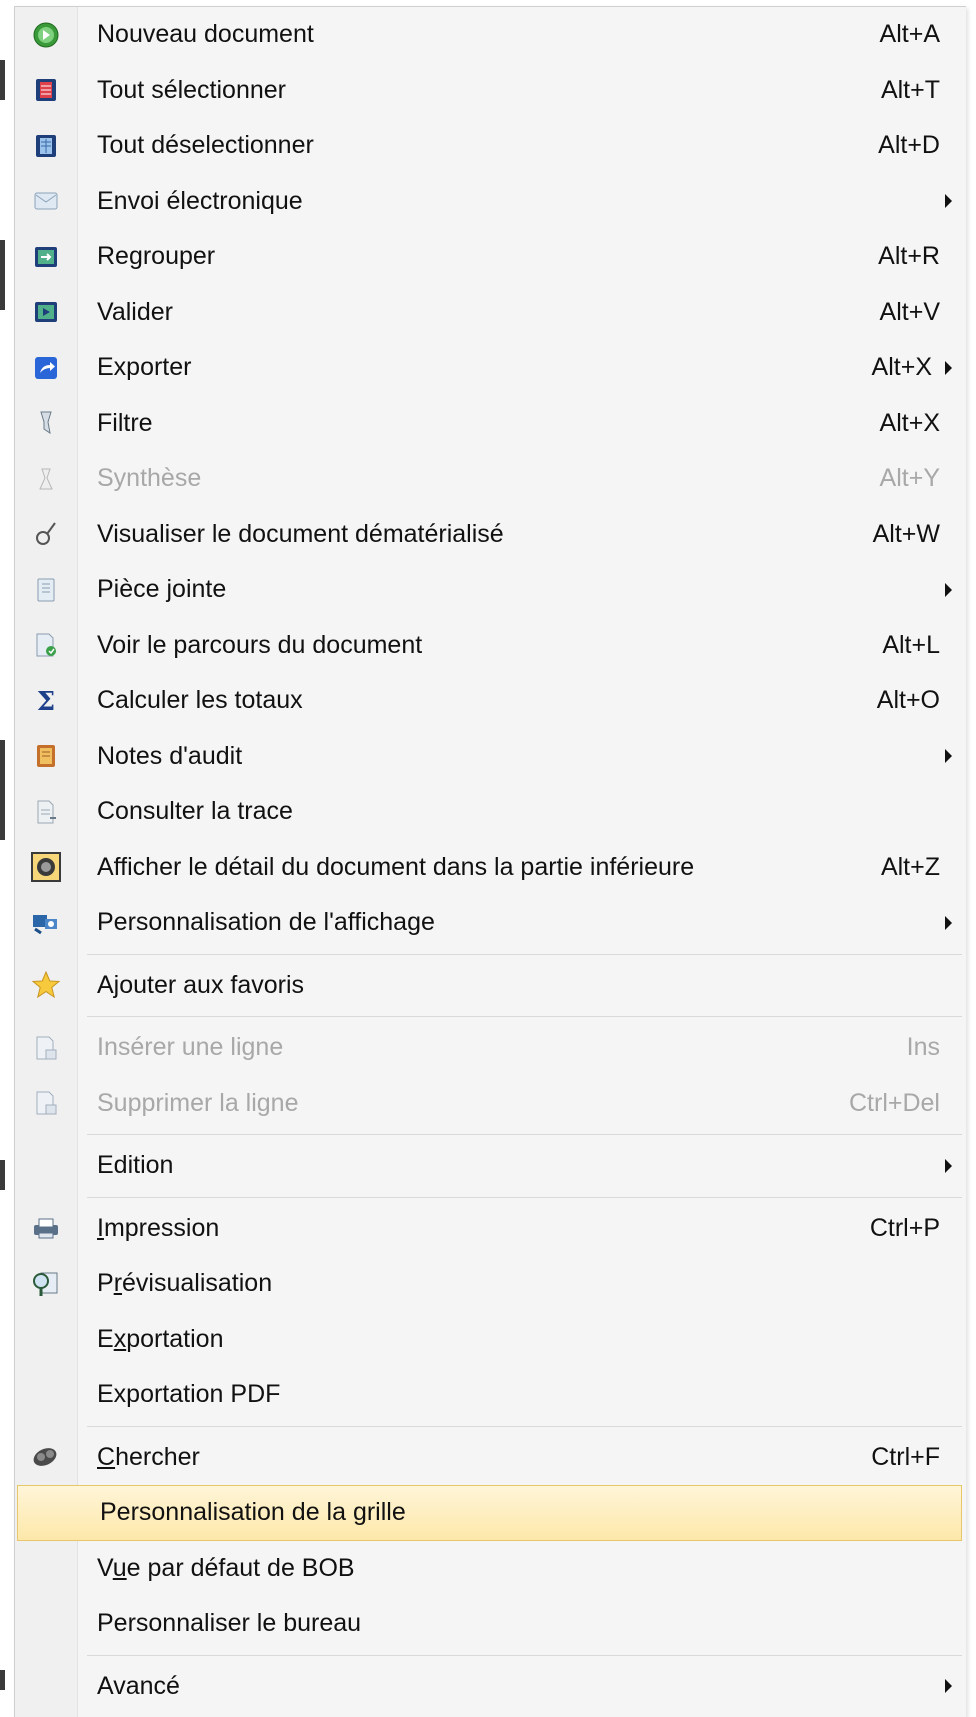  Describe the element at coordinates (46, 257) in the screenshot. I see `group-icon` at that location.